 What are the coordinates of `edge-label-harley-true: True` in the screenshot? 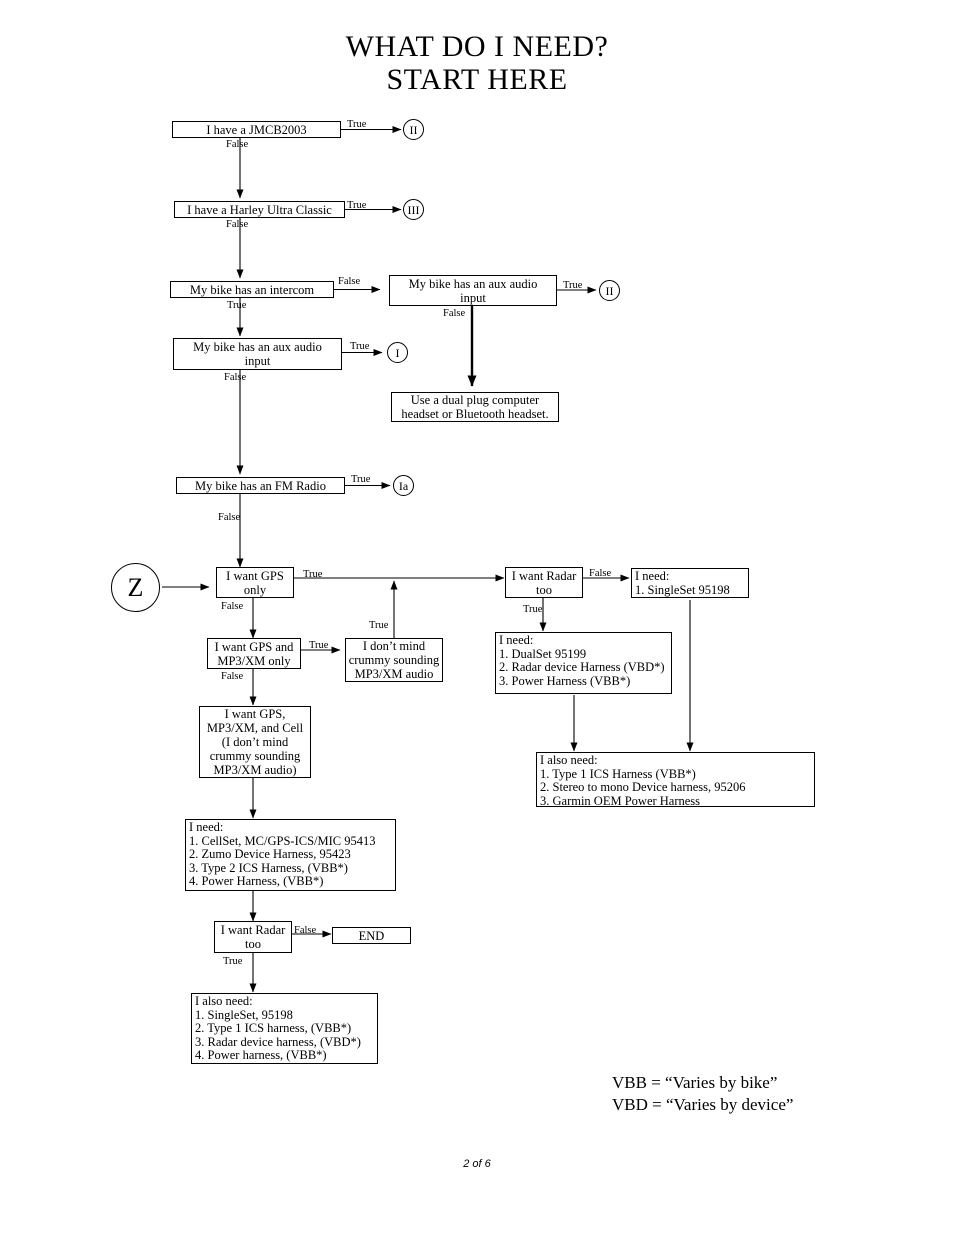 It's located at (357, 205).